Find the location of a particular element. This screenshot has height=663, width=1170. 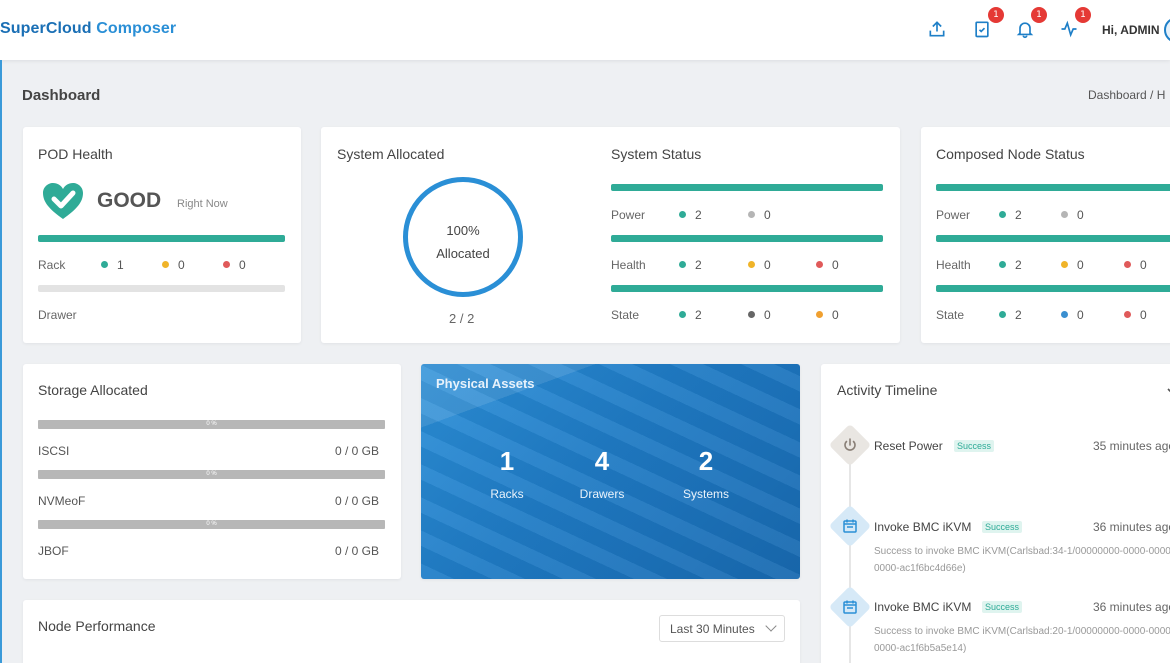

allocation-ring-text: 100% Allocated is located at coordinates (463, 242).